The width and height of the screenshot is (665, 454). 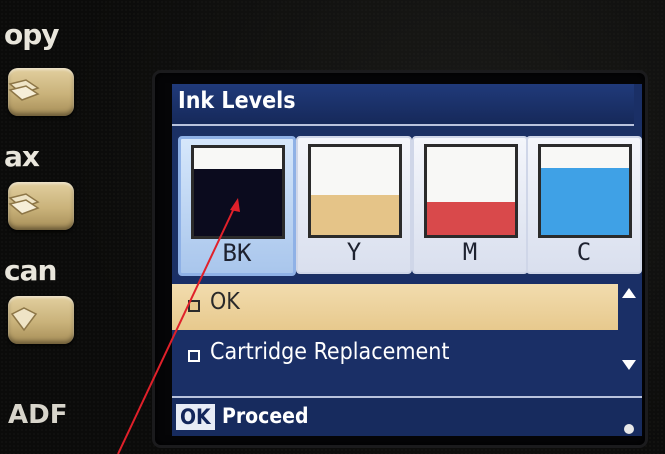 I want to click on arrow-line, so click(x=177, y=328).